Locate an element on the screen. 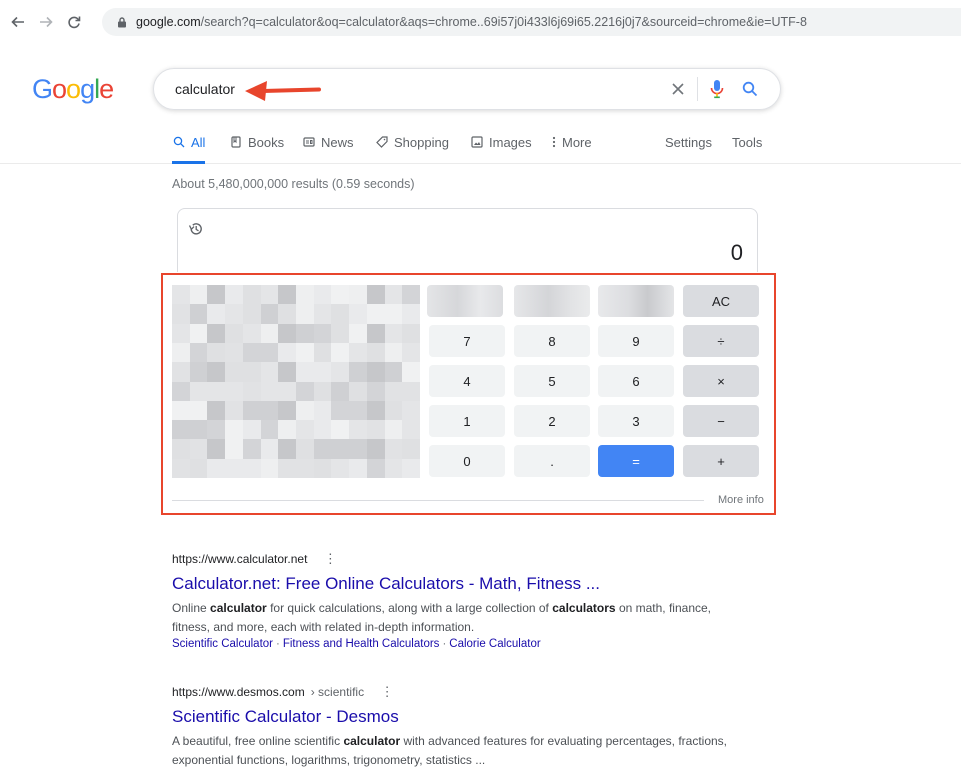 This screenshot has height=767, width=961. multiply-button: × is located at coordinates (721, 381).